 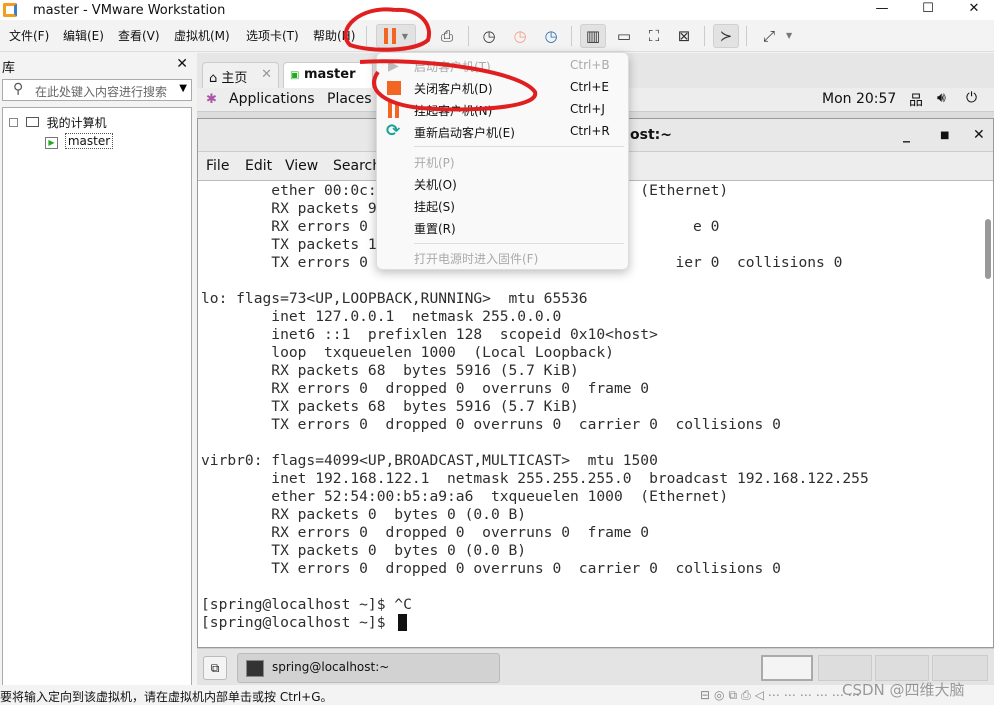 I want to click on power-menu-item: 关机(O), so click(x=503, y=184).